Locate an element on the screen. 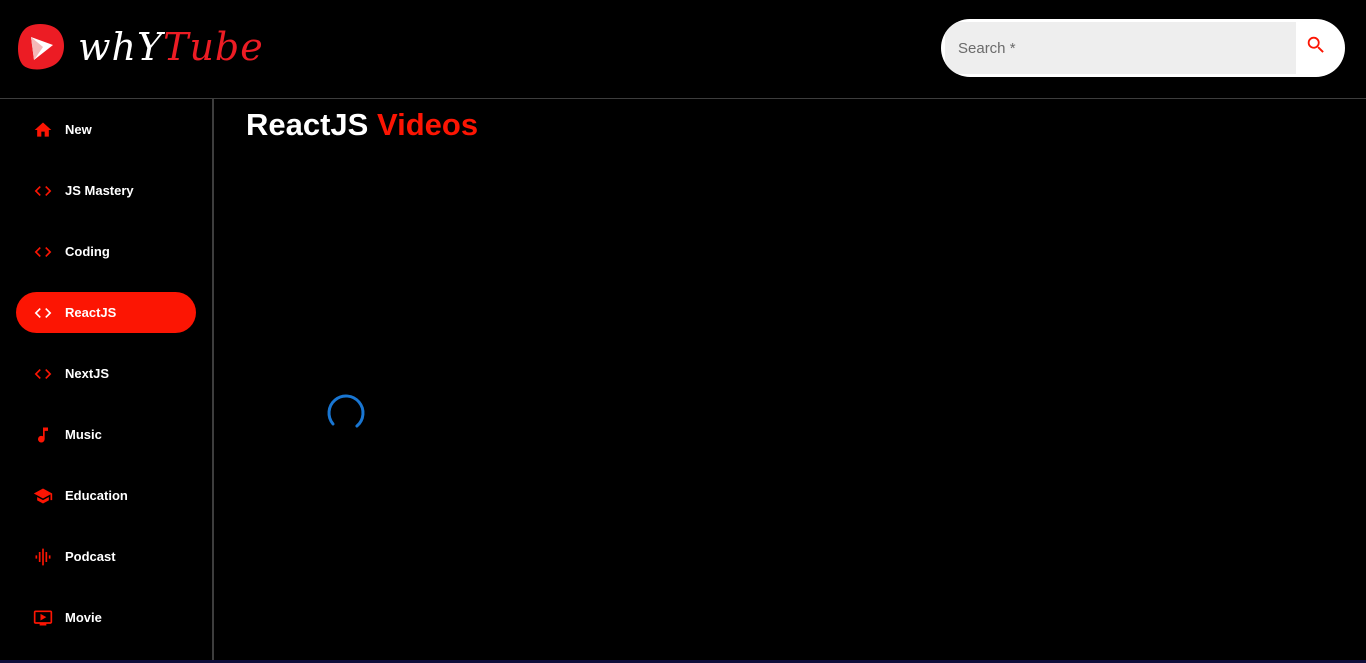 The height and width of the screenshot is (663, 1366). sidebar-item-nextjs: NextJS is located at coordinates (106, 373).